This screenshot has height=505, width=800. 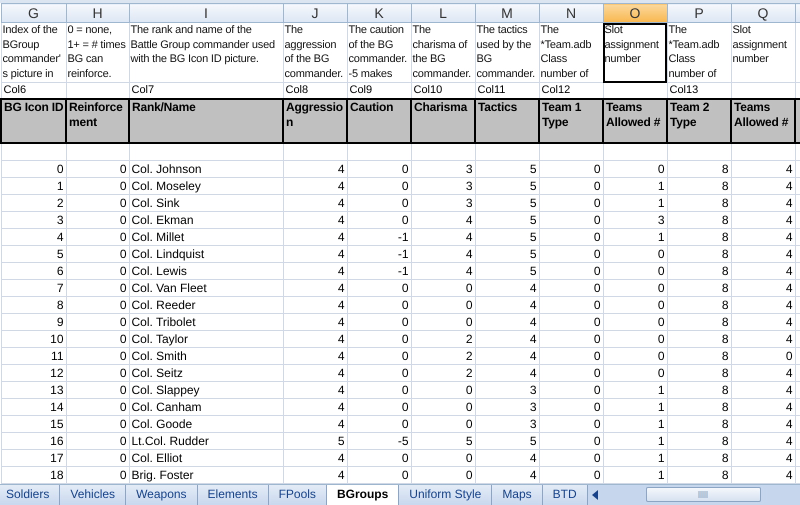 I want to click on sheet-tab: Elements, so click(x=233, y=494).